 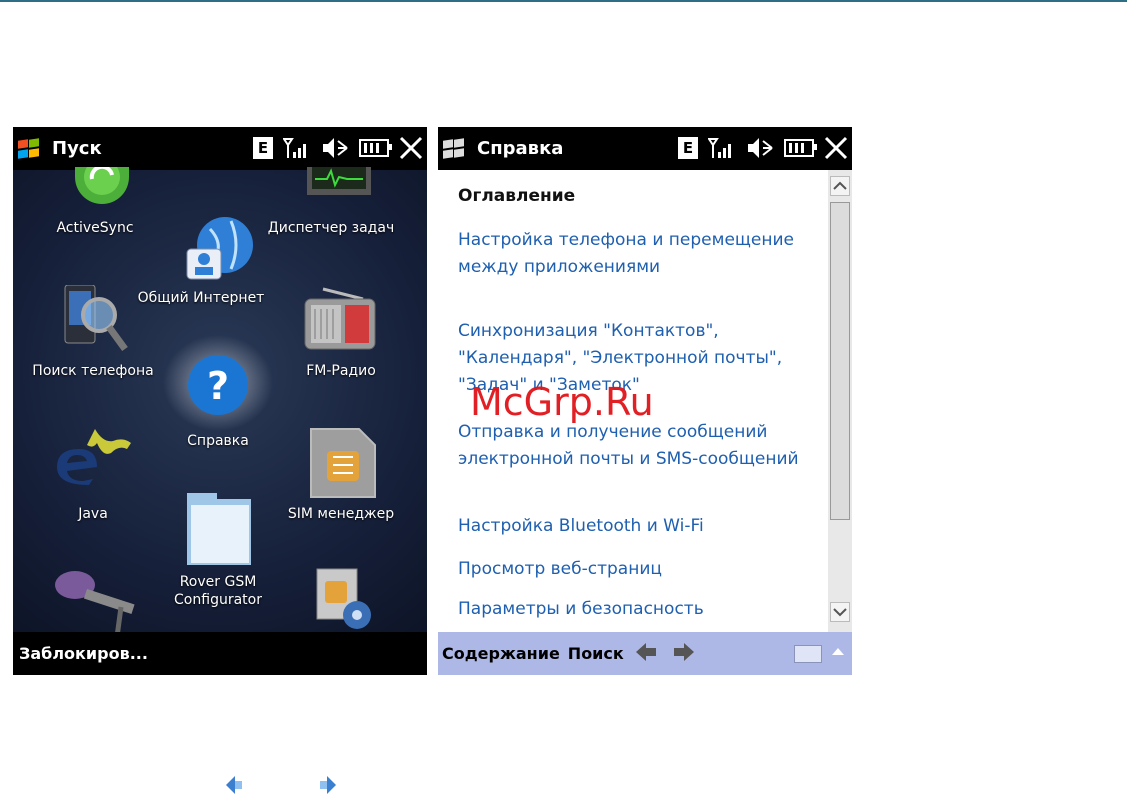 I want to click on help-menu-bar: Содержание Поиск, so click(x=645, y=653).